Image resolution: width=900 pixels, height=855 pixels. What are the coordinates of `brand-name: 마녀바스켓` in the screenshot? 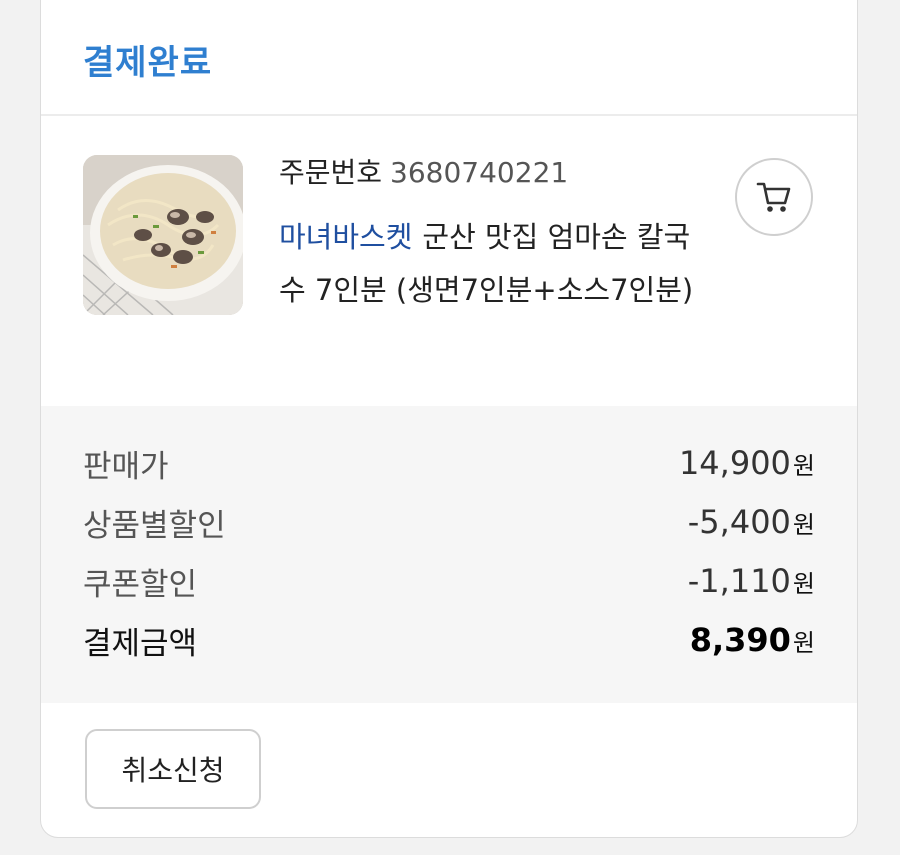 It's located at (345, 237).